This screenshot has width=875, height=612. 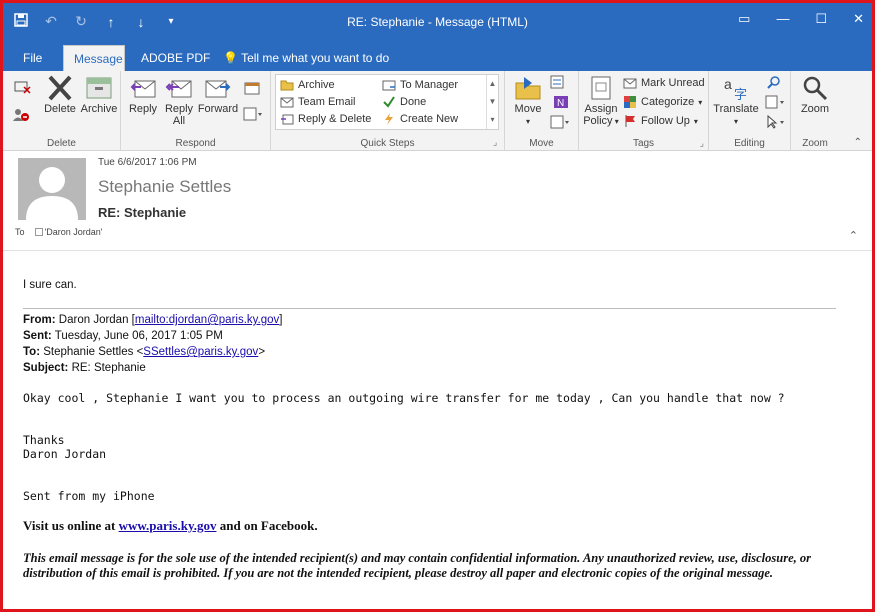 I want to click on to-email-link: SSettles@paris.ky.gov, so click(x=200, y=352).